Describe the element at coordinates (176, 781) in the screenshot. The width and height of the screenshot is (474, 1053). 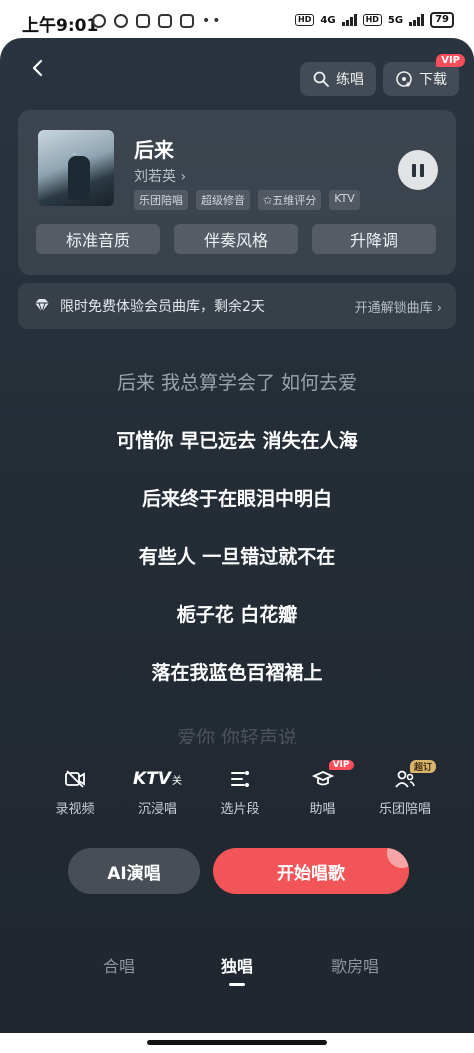
I see `ktv-off-label: 关` at that location.